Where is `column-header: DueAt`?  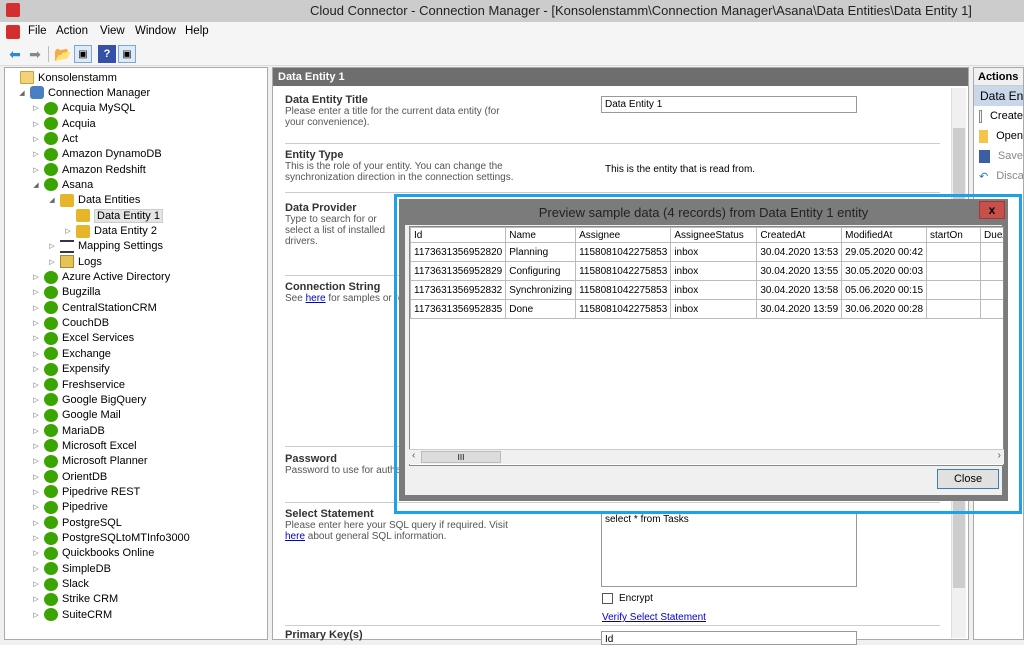
column-header: DueAt is located at coordinates (991, 235).